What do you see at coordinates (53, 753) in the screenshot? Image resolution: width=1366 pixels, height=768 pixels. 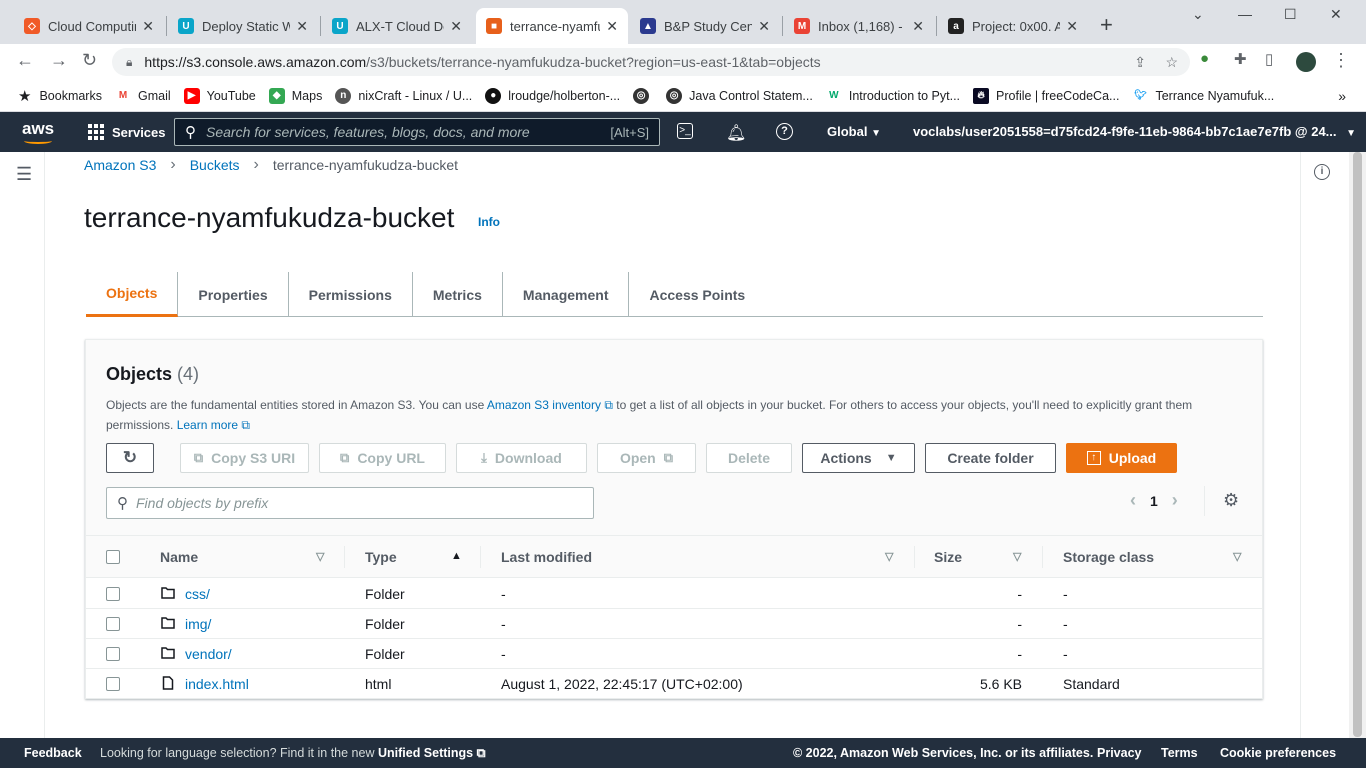 I see `feedback-link: Feedback` at bounding box center [53, 753].